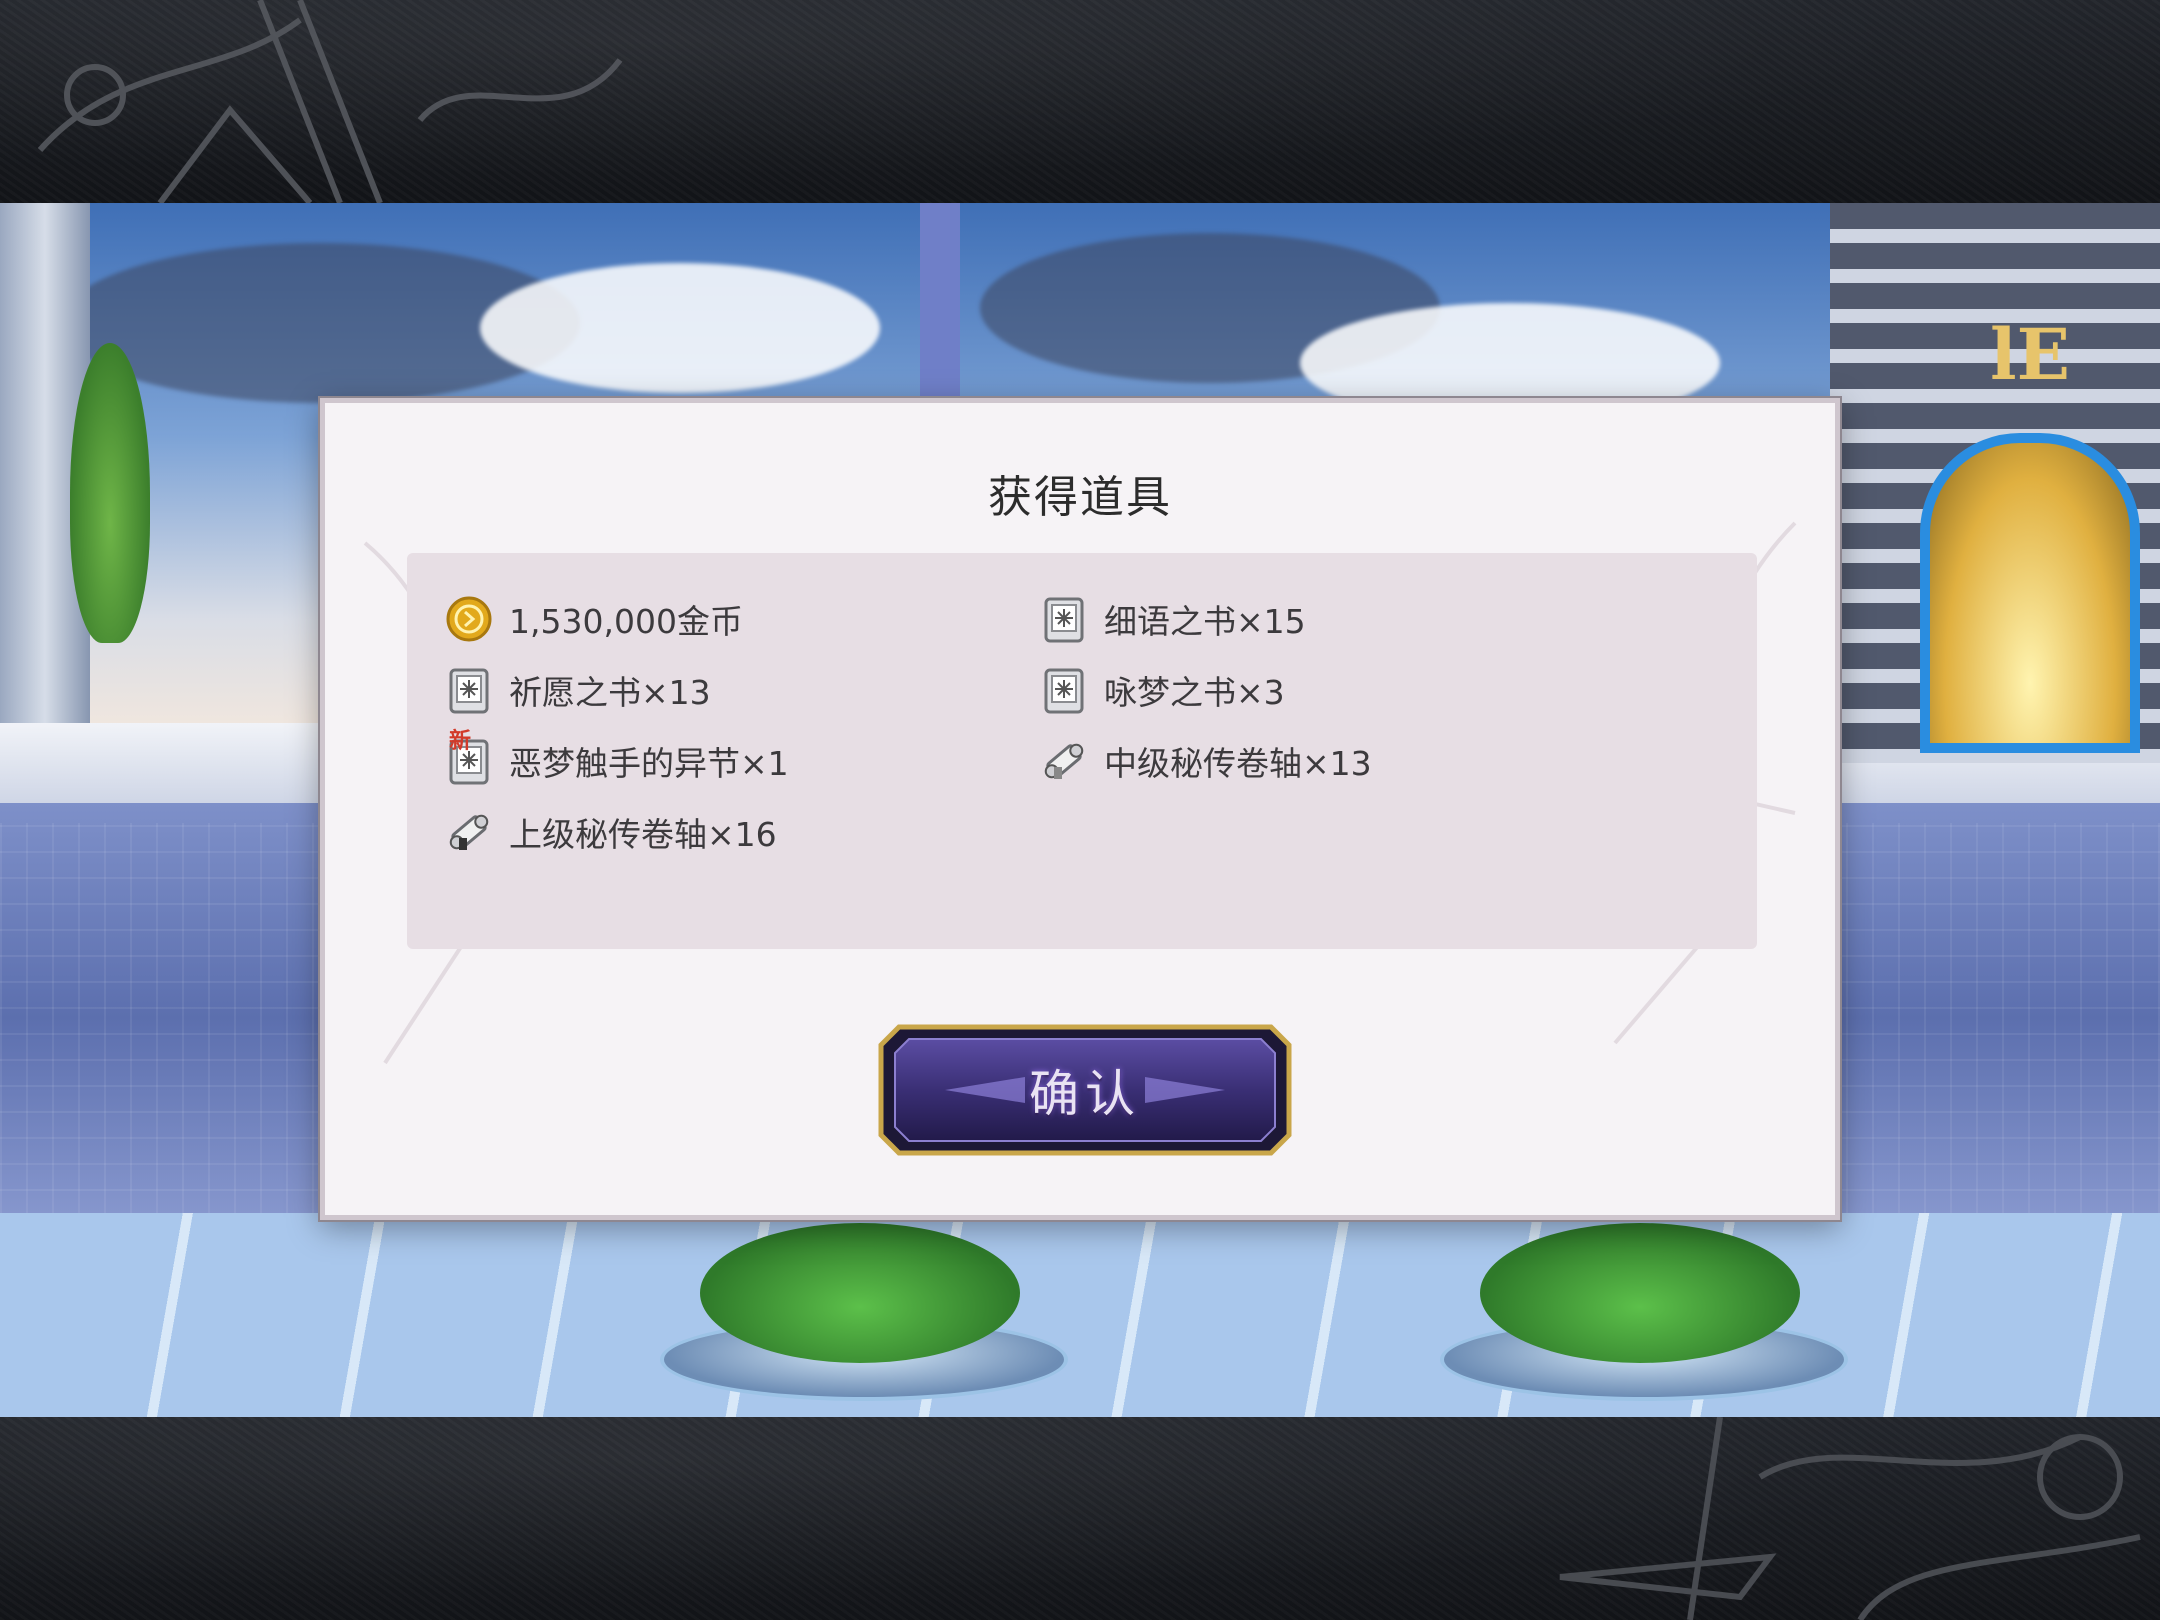 Image resolution: width=2160 pixels, height=1620 pixels. What do you see at coordinates (680, 328) in the screenshot?
I see `cloud` at bounding box center [680, 328].